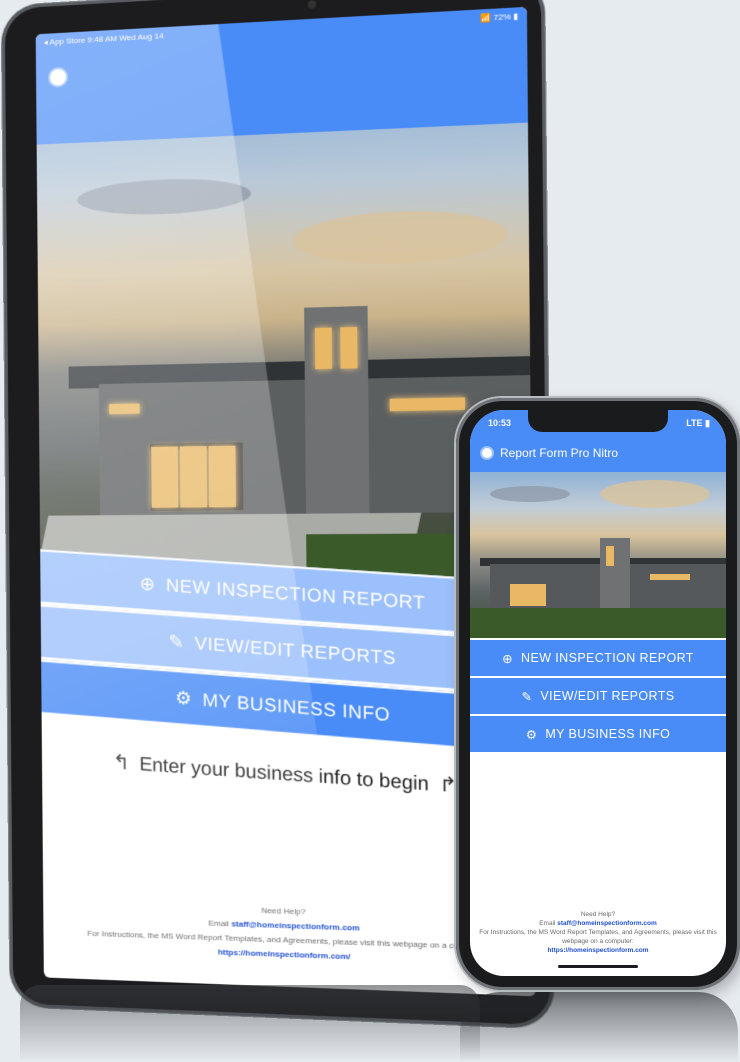 This screenshot has width=740, height=1062. I want to click on tablet-email-prefix: Email, so click(218, 923).